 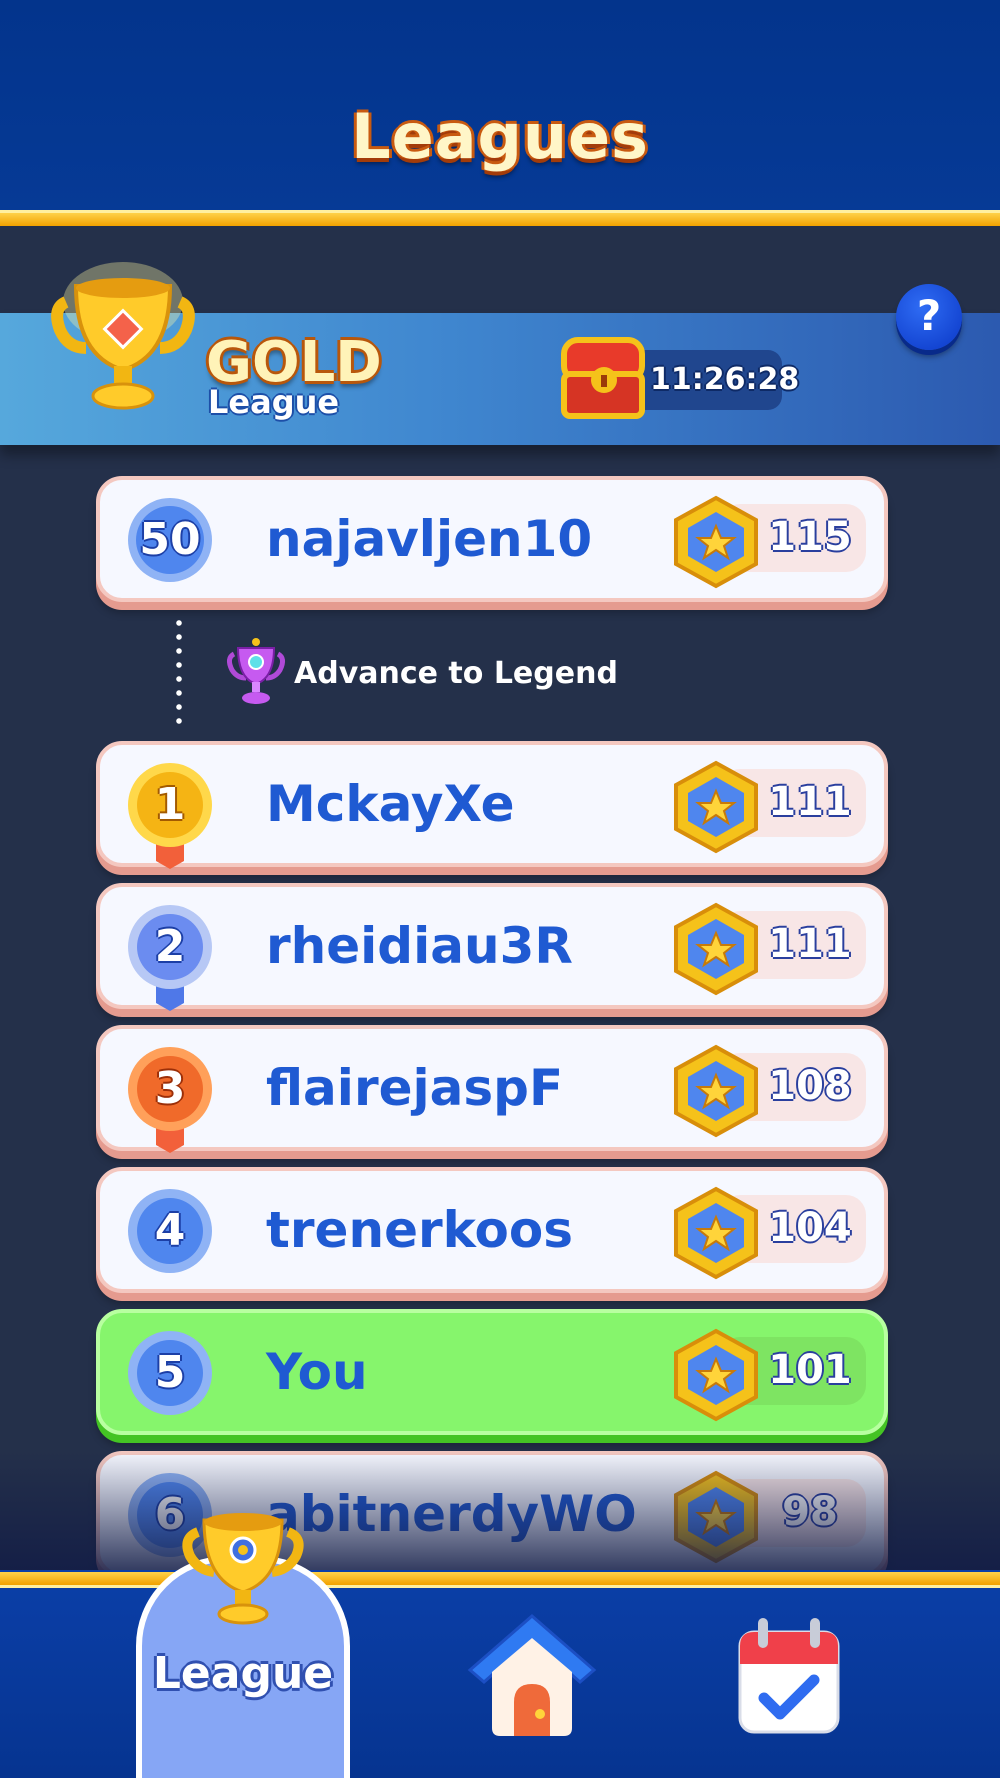 What do you see at coordinates (500, 1580) in the screenshot?
I see `bottom-stripe` at bounding box center [500, 1580].